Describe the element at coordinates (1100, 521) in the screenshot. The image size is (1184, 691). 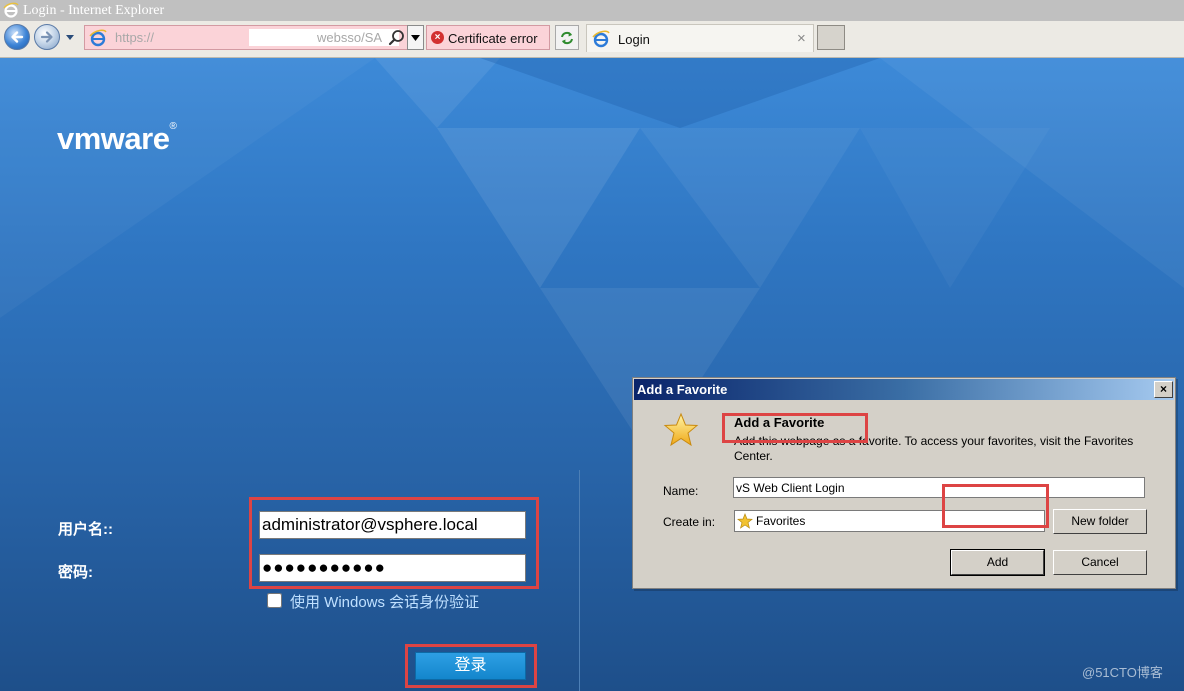
I see `new-folder-button: New folder` at that location.